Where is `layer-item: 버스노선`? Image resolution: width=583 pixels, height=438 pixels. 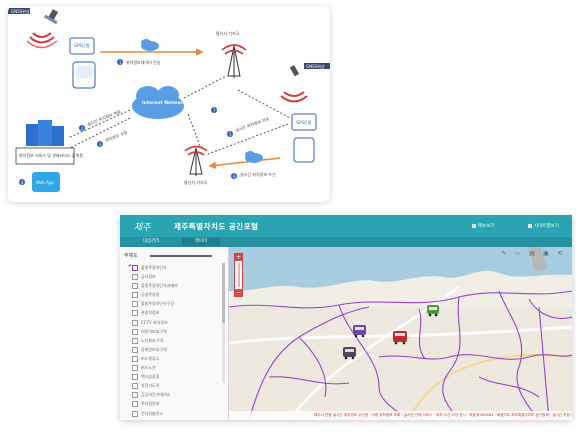
layer-item: 버스노선 is located at coordinates (177, 367).